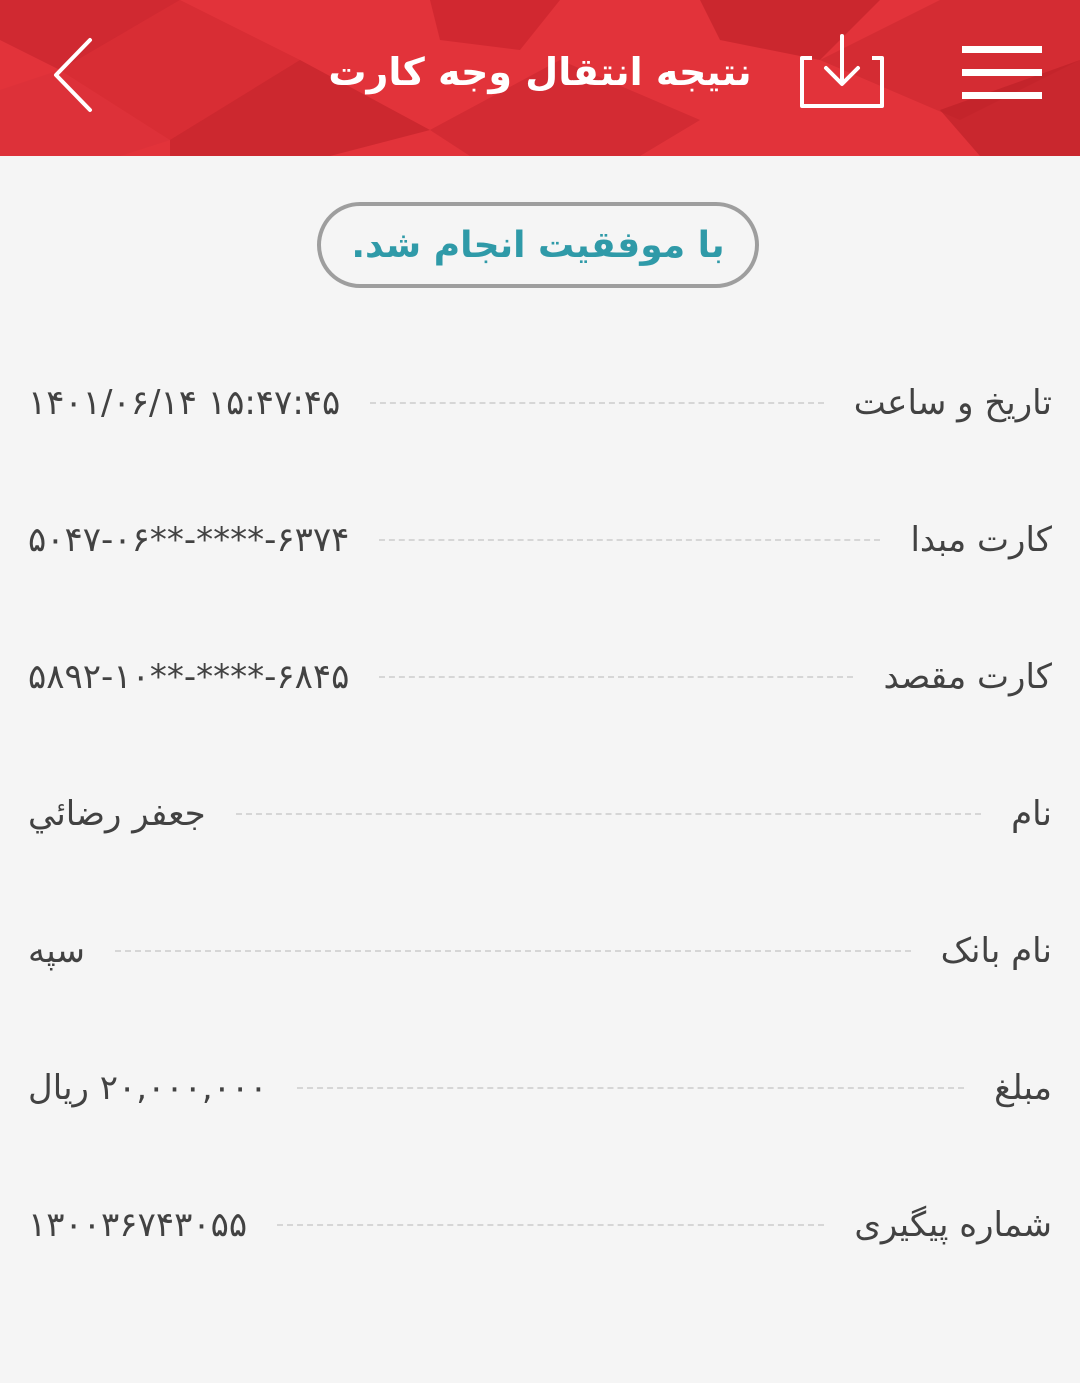 The image size is (1080, 1383). I want to click on detail-label: نام, so click(1031, 814).